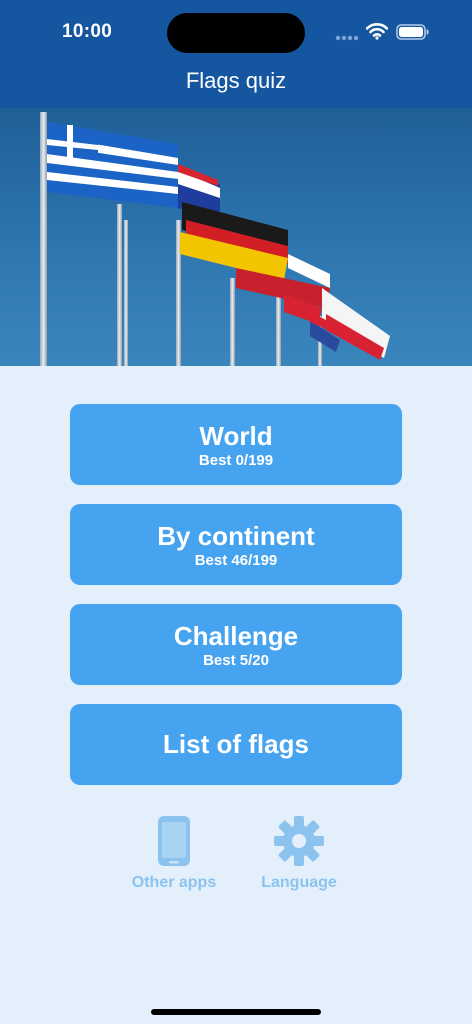 This screenshot has height=1024, width=472. What do you see at coordinates (174, 882) in the screenshot?
I see `other-apps-label: Other apps` at bounding box center [174, 882].